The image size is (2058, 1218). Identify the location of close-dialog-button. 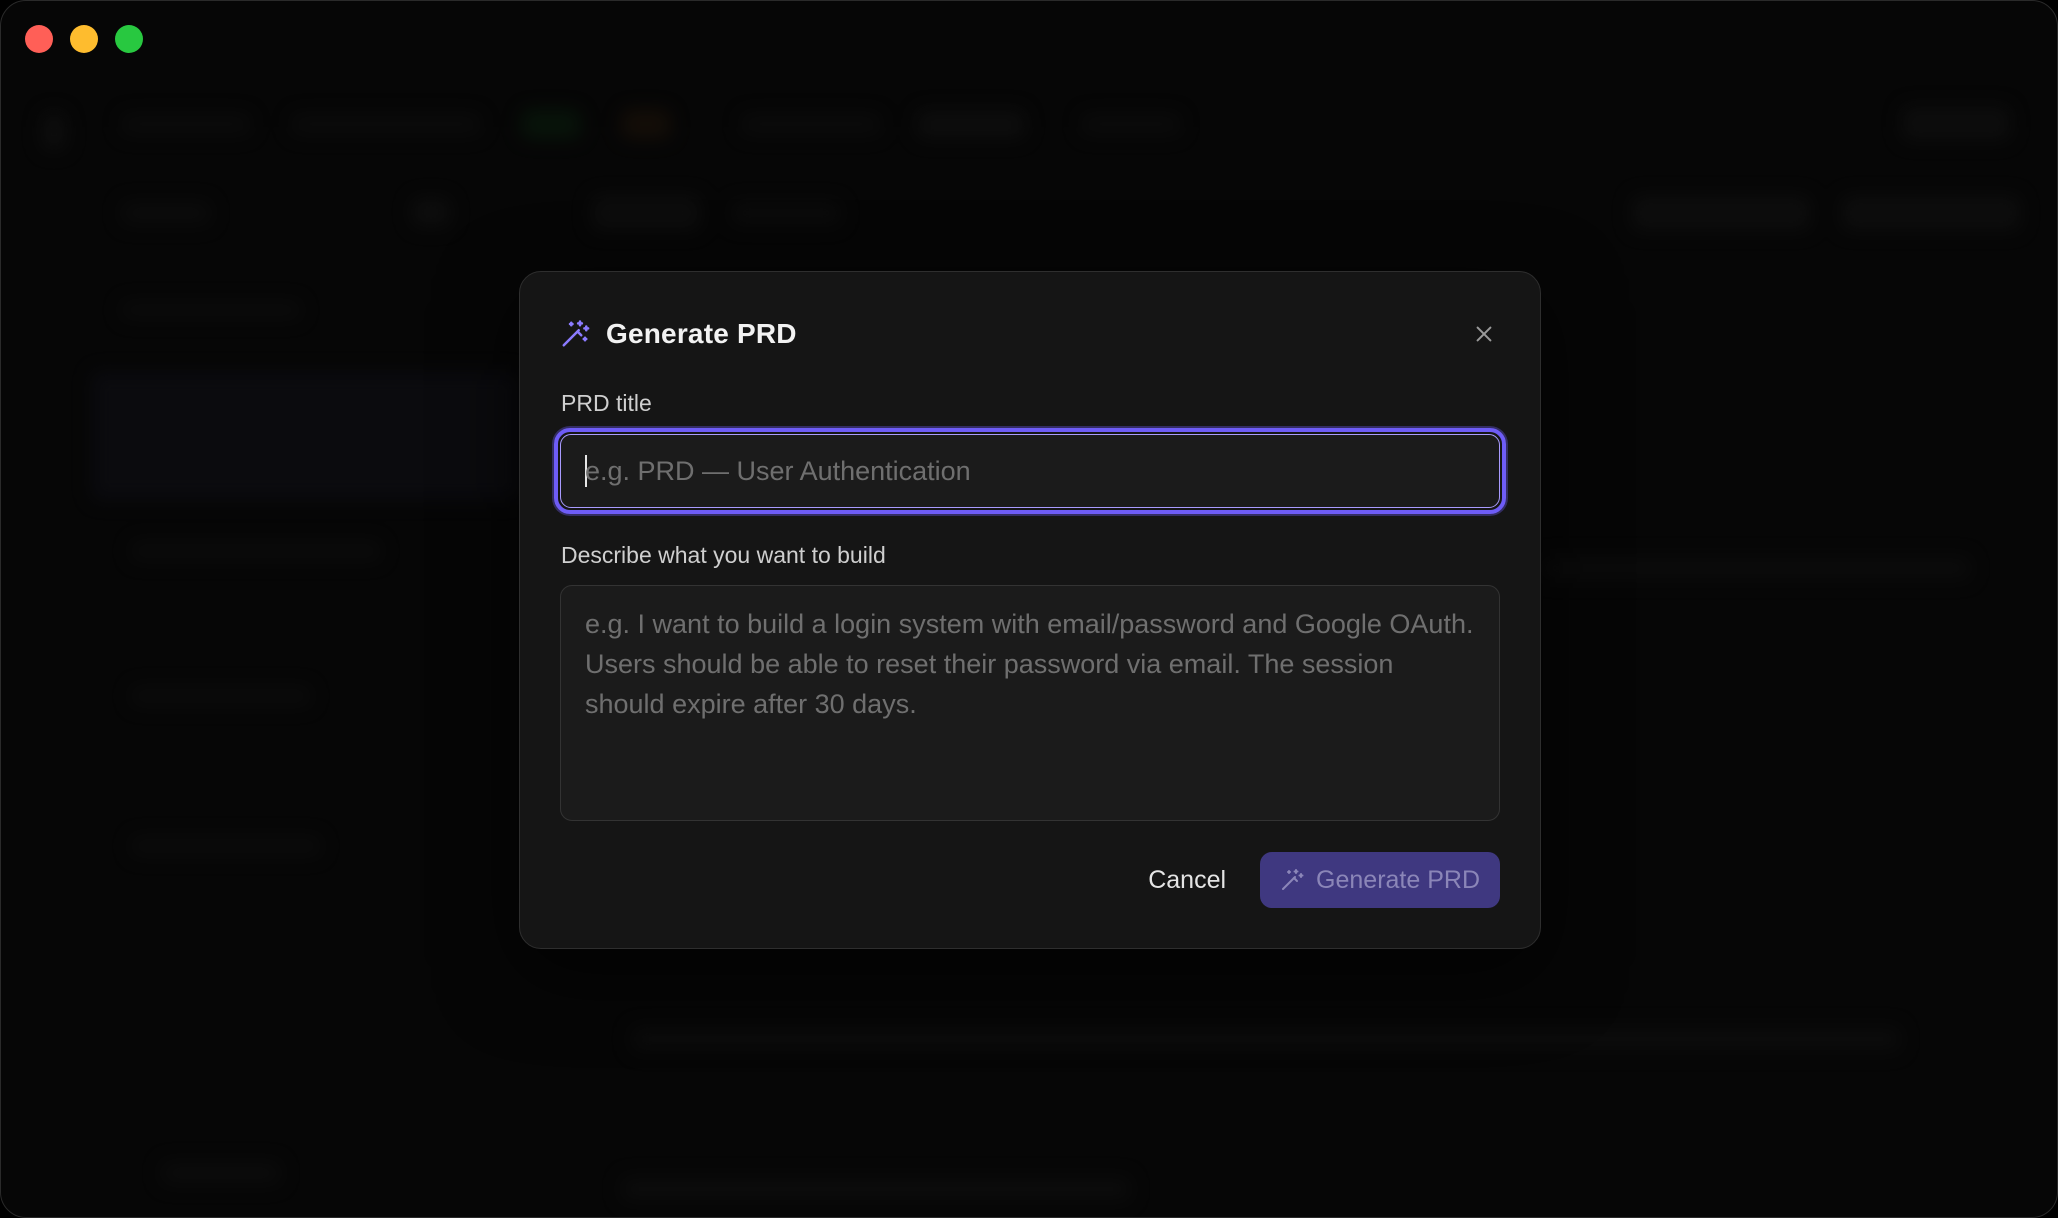
(1484, 334).